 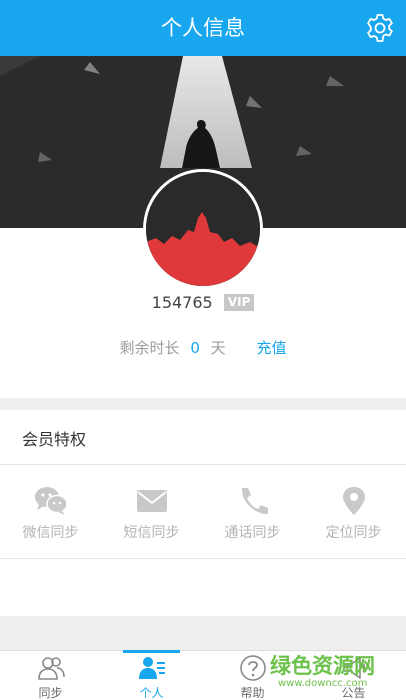 I want to click on profile-card-icon, so click(x=151, y=668).